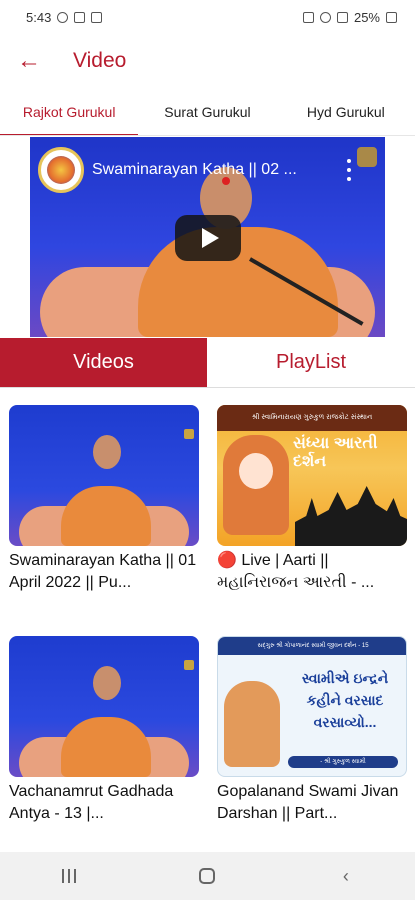 The image size is (415, 900). I want to click on channel-emblem-icon, so click(61, 170).